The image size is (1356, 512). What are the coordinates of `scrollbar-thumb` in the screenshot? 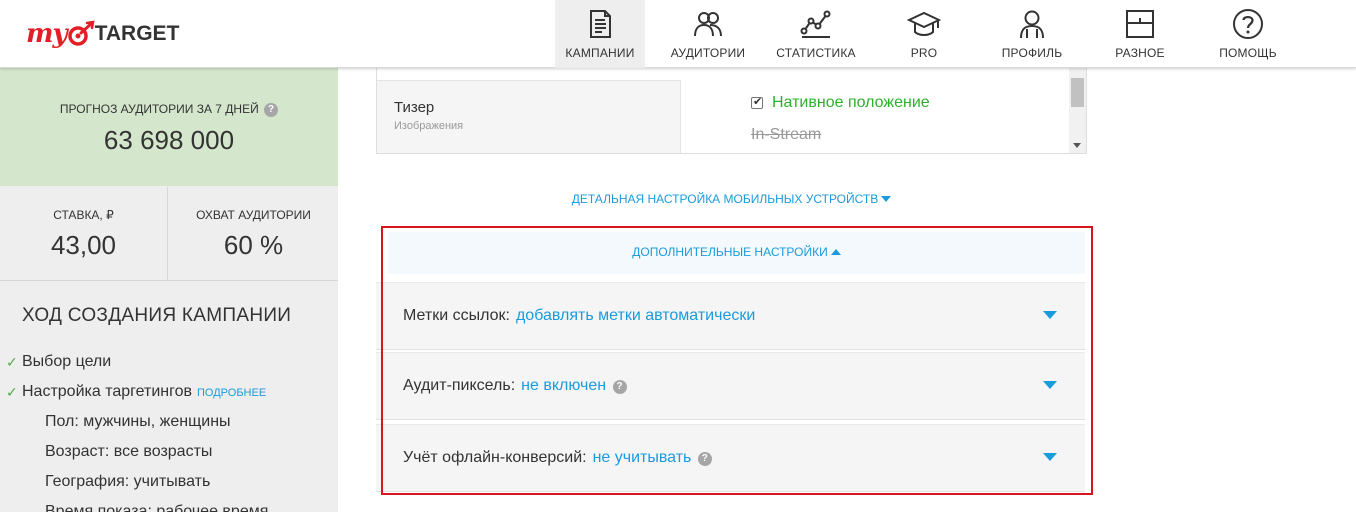 It's located at (1077, 92).